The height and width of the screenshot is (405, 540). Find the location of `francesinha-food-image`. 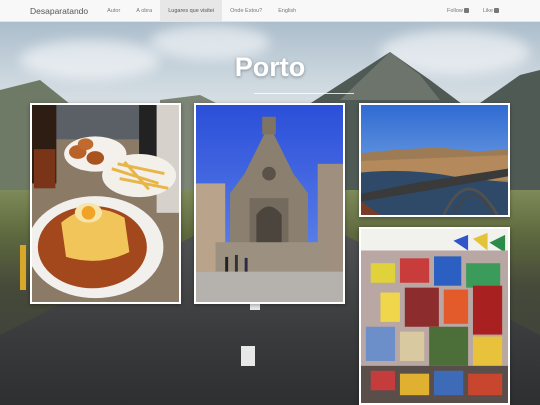

francesinha-food-image is located at coordinates (105, 203).